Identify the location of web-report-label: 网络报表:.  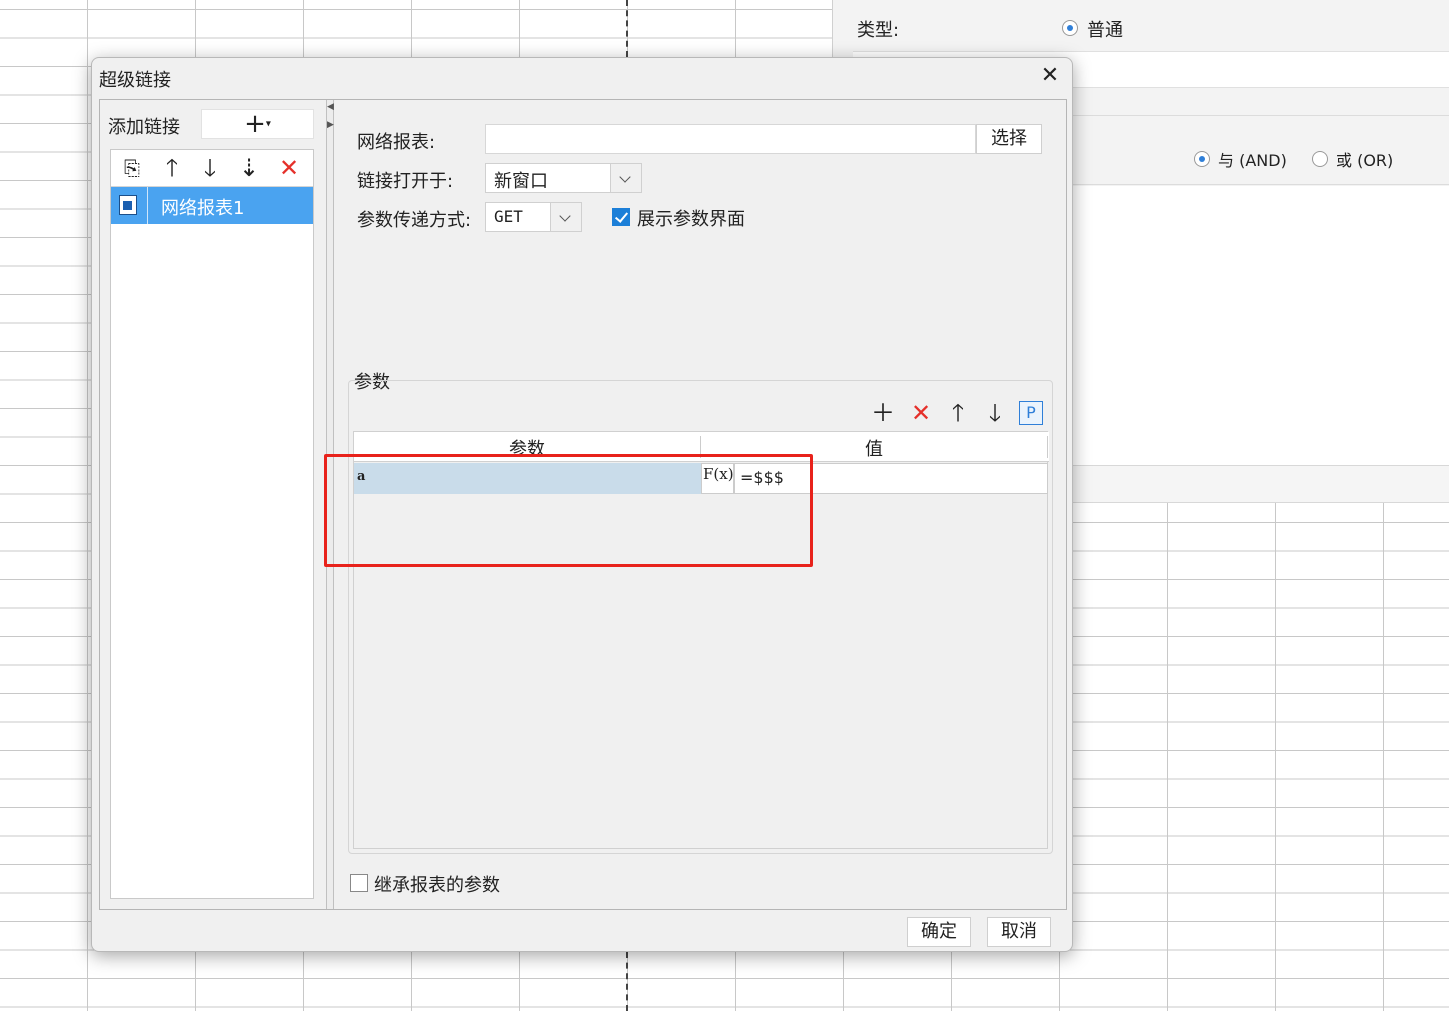
(396, 142).